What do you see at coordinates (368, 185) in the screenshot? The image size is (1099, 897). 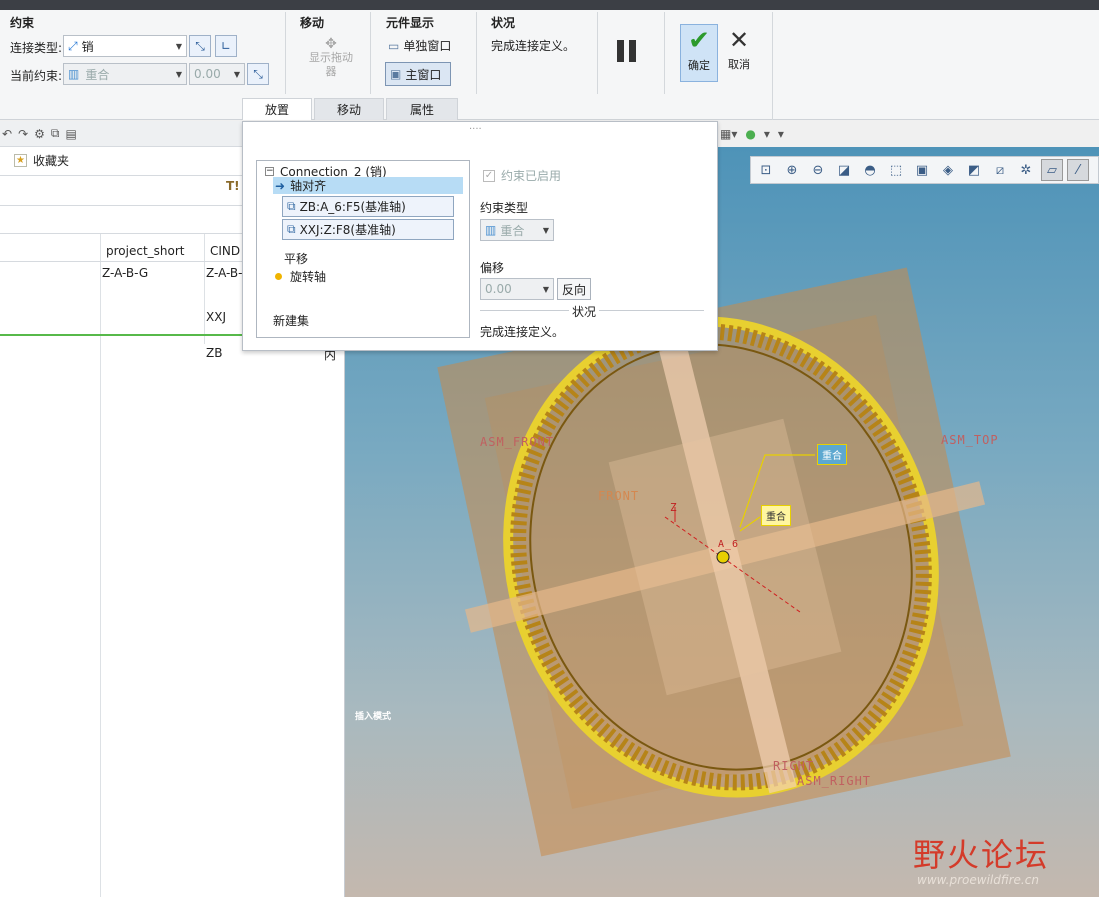 I see `tree-item-axis-align: ➜ 轴对齐` at bounding box center [368, 185].